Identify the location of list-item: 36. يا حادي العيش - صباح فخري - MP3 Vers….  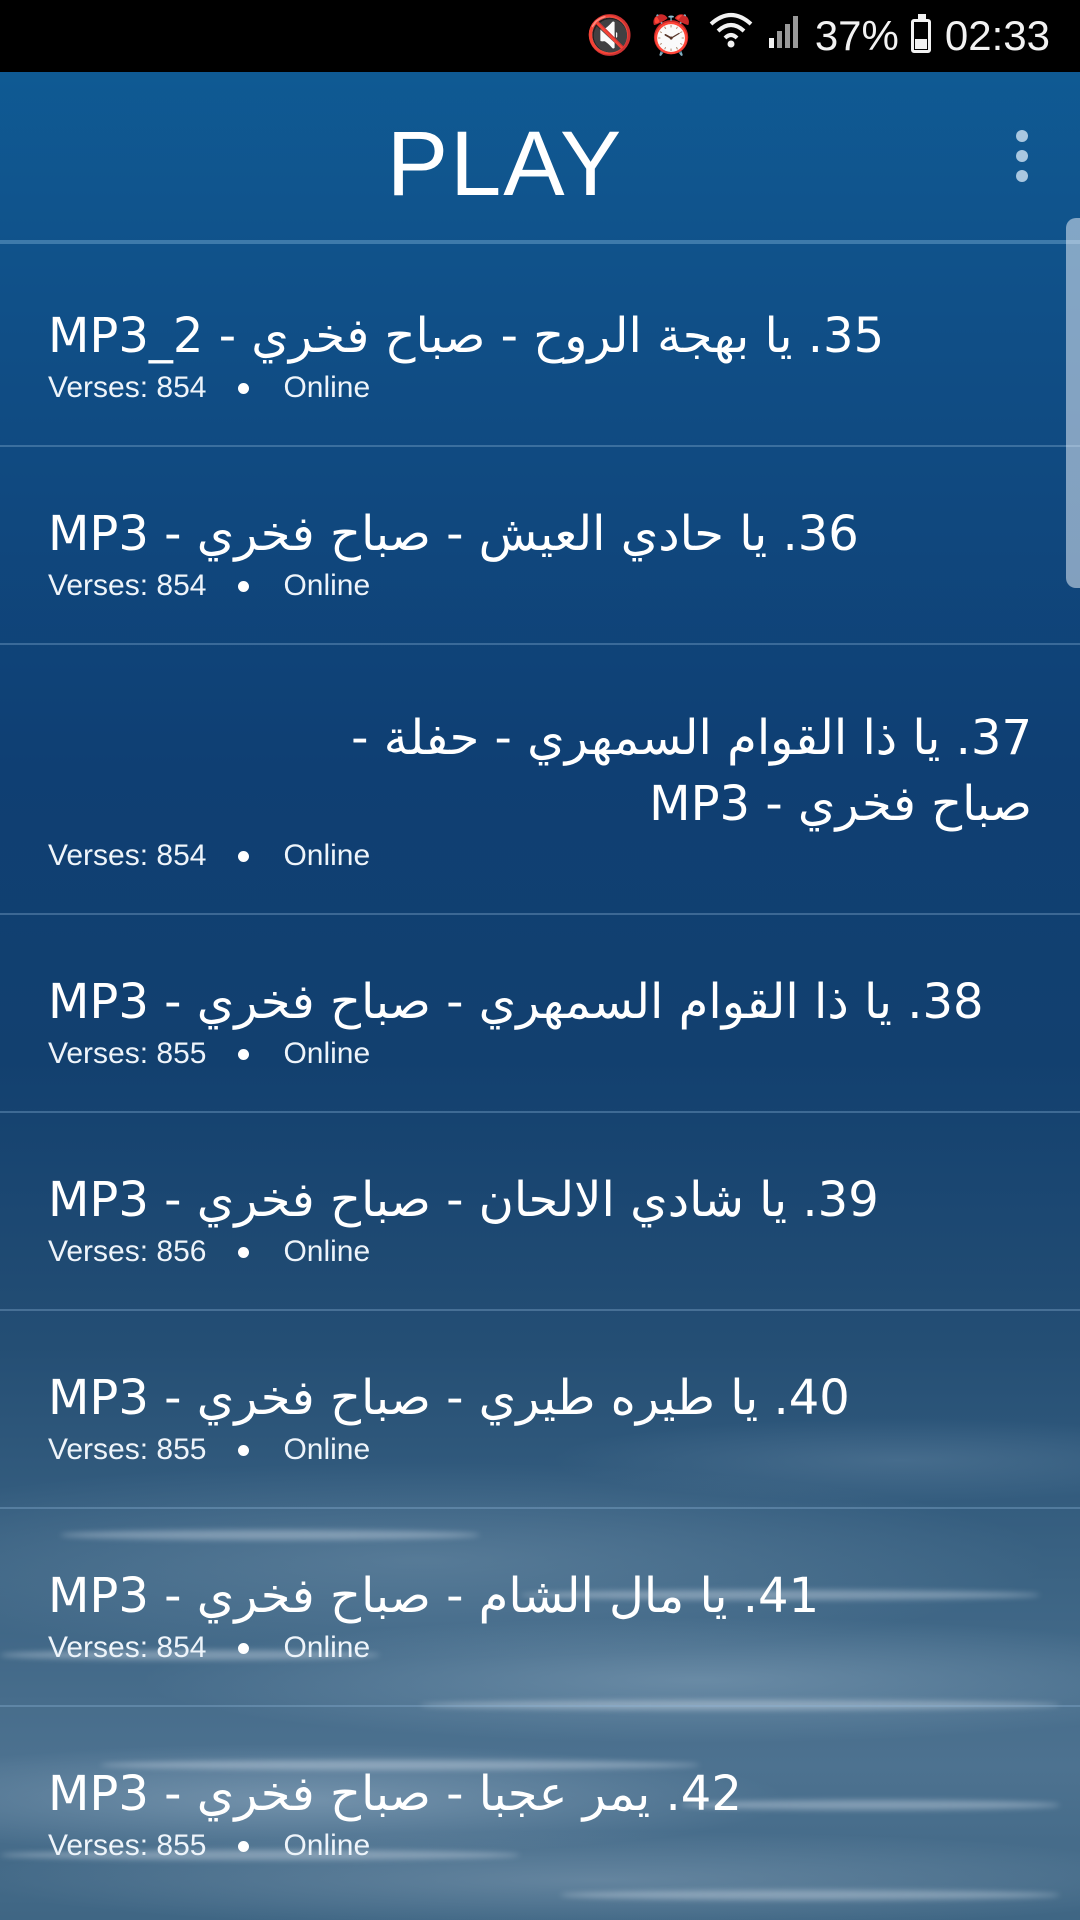
(540, 546).